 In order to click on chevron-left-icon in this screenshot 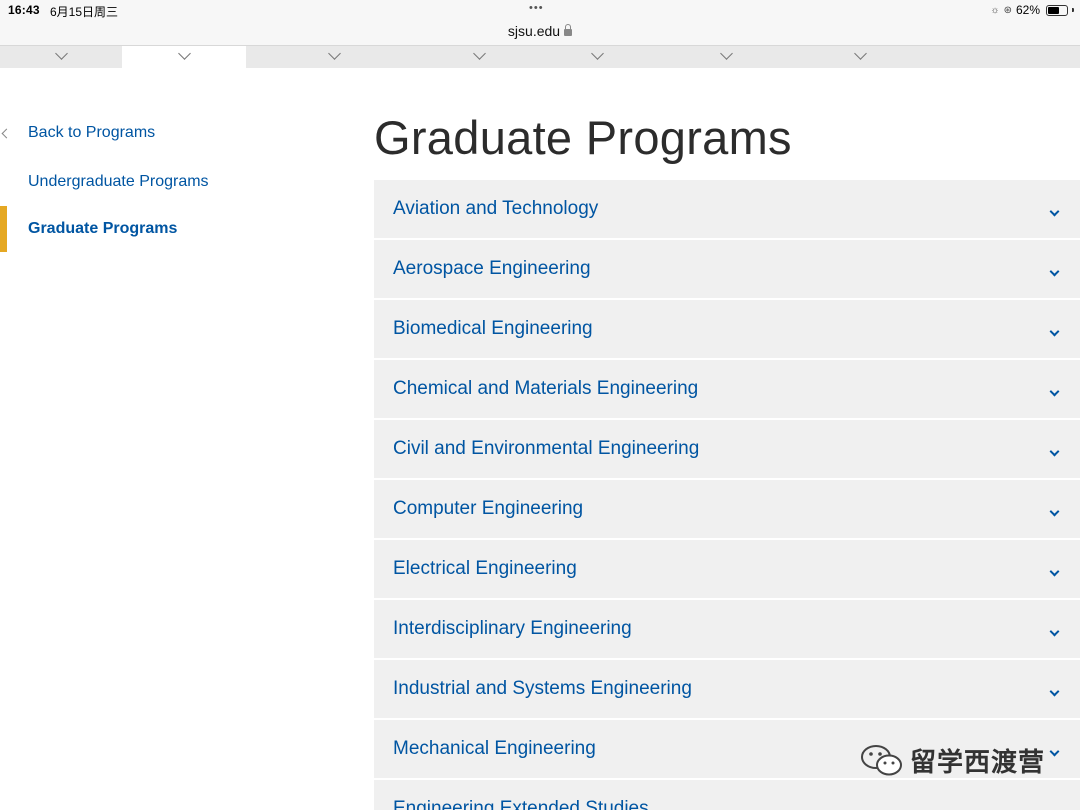, I will do `click(6, 133)`.